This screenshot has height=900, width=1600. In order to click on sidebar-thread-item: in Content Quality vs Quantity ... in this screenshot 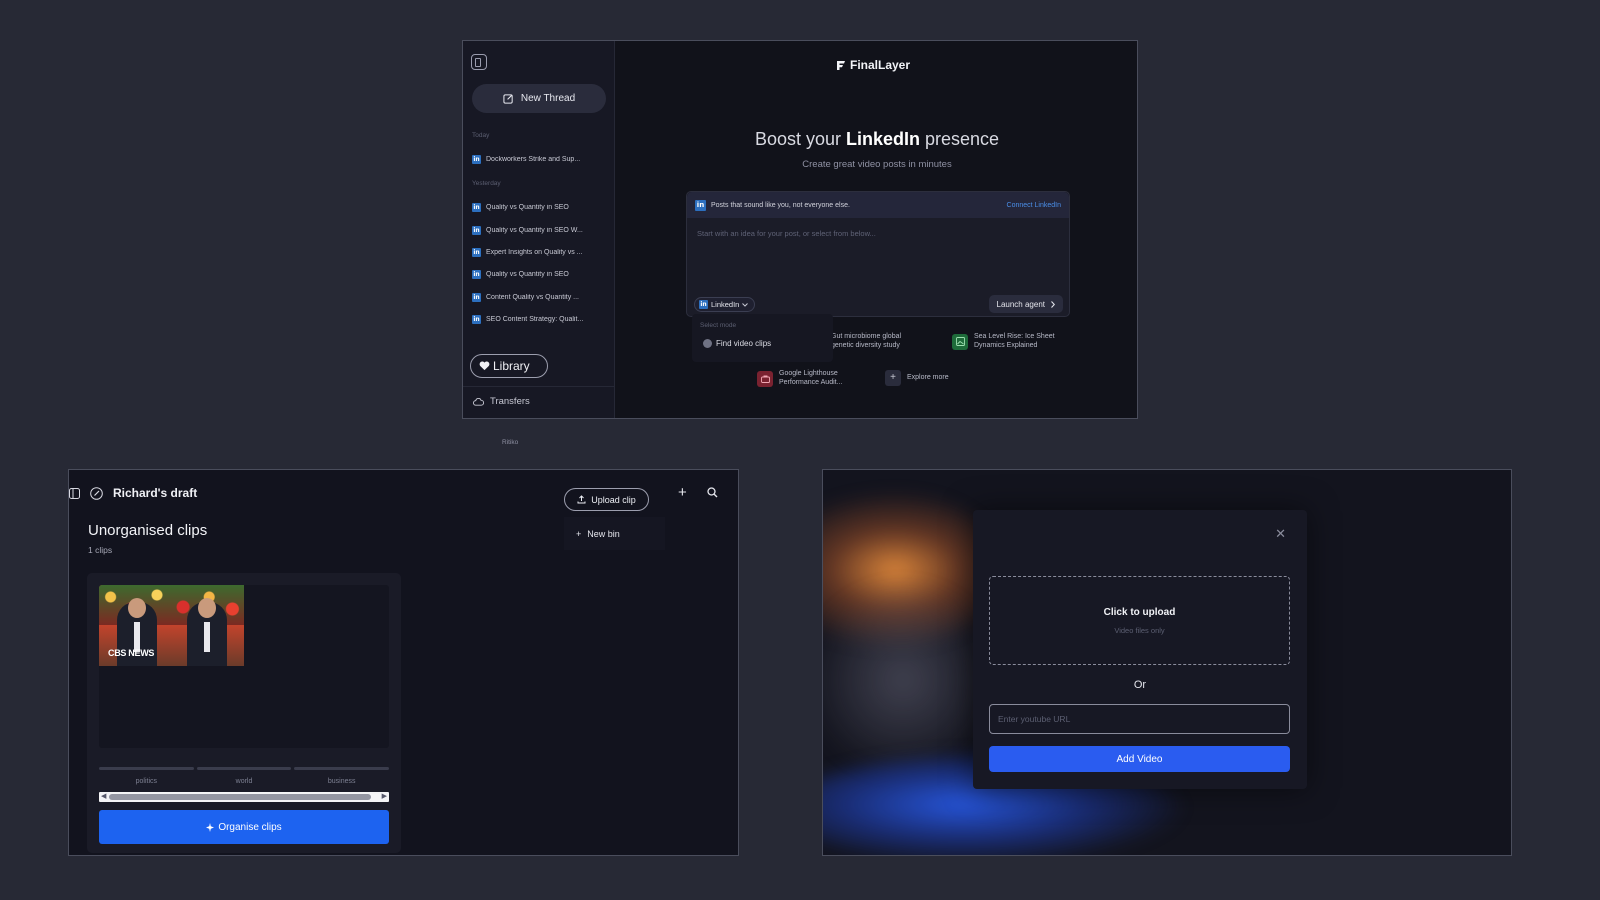, I will do `click(539, 297)`.